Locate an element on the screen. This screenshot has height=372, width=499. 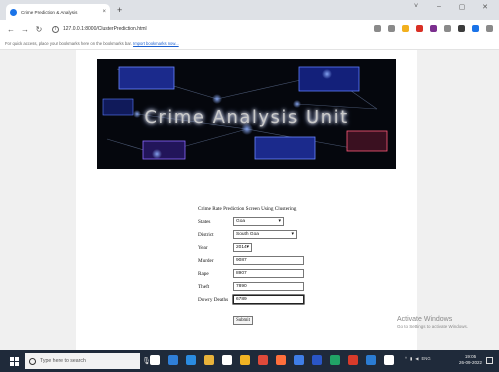
volume-icon: ◀ is located at coordinates (416, 358).